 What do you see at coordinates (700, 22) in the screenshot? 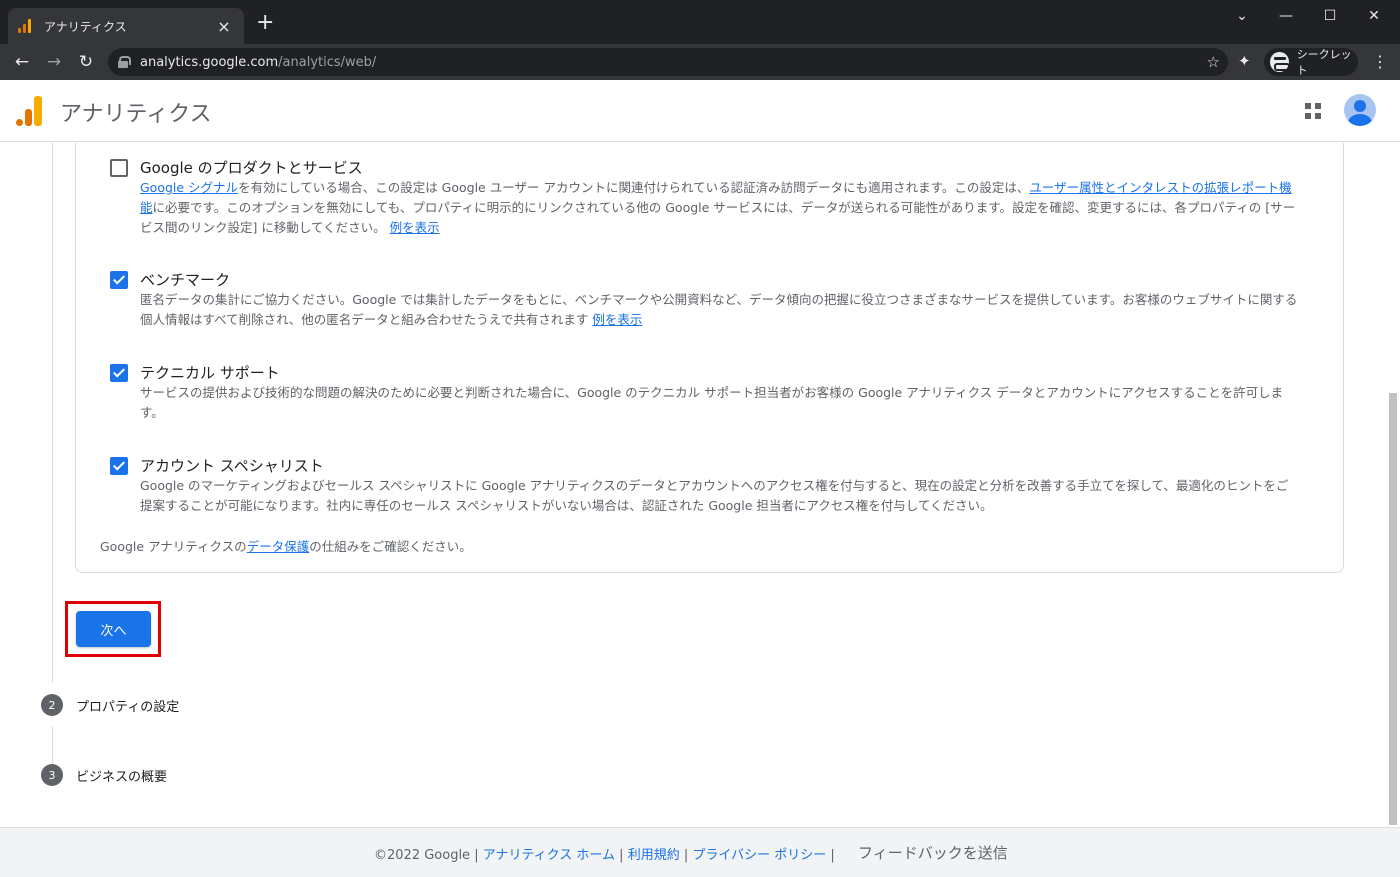
I see `browser-tab-bar: アナリティクス × + ⌄ — ☐ ✕` at bounding box center [700, 22].